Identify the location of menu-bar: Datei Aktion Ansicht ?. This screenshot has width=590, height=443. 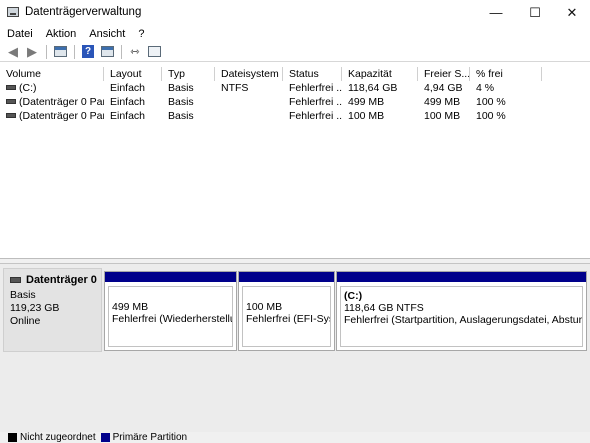
(295, 33).